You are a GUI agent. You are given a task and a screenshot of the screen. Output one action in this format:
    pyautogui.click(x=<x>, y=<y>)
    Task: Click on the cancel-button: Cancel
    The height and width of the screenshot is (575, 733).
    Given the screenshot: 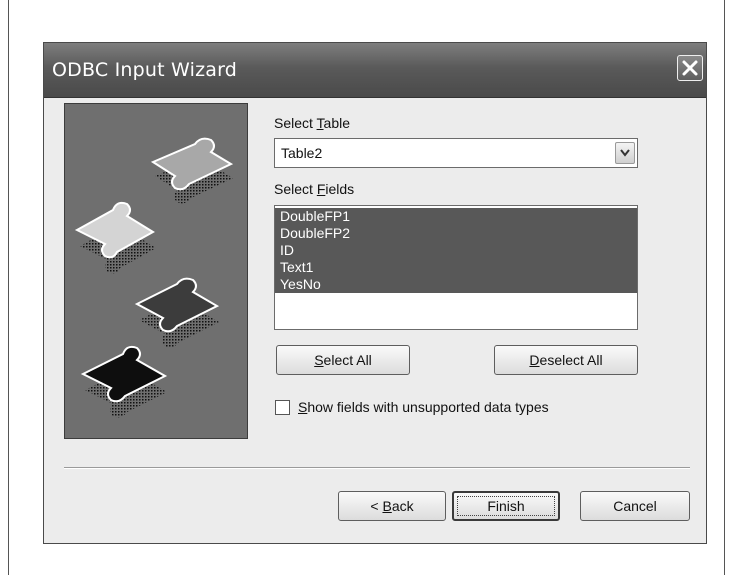 What is the action you would take?
    pyautogui.click(x=635, y=506)
    